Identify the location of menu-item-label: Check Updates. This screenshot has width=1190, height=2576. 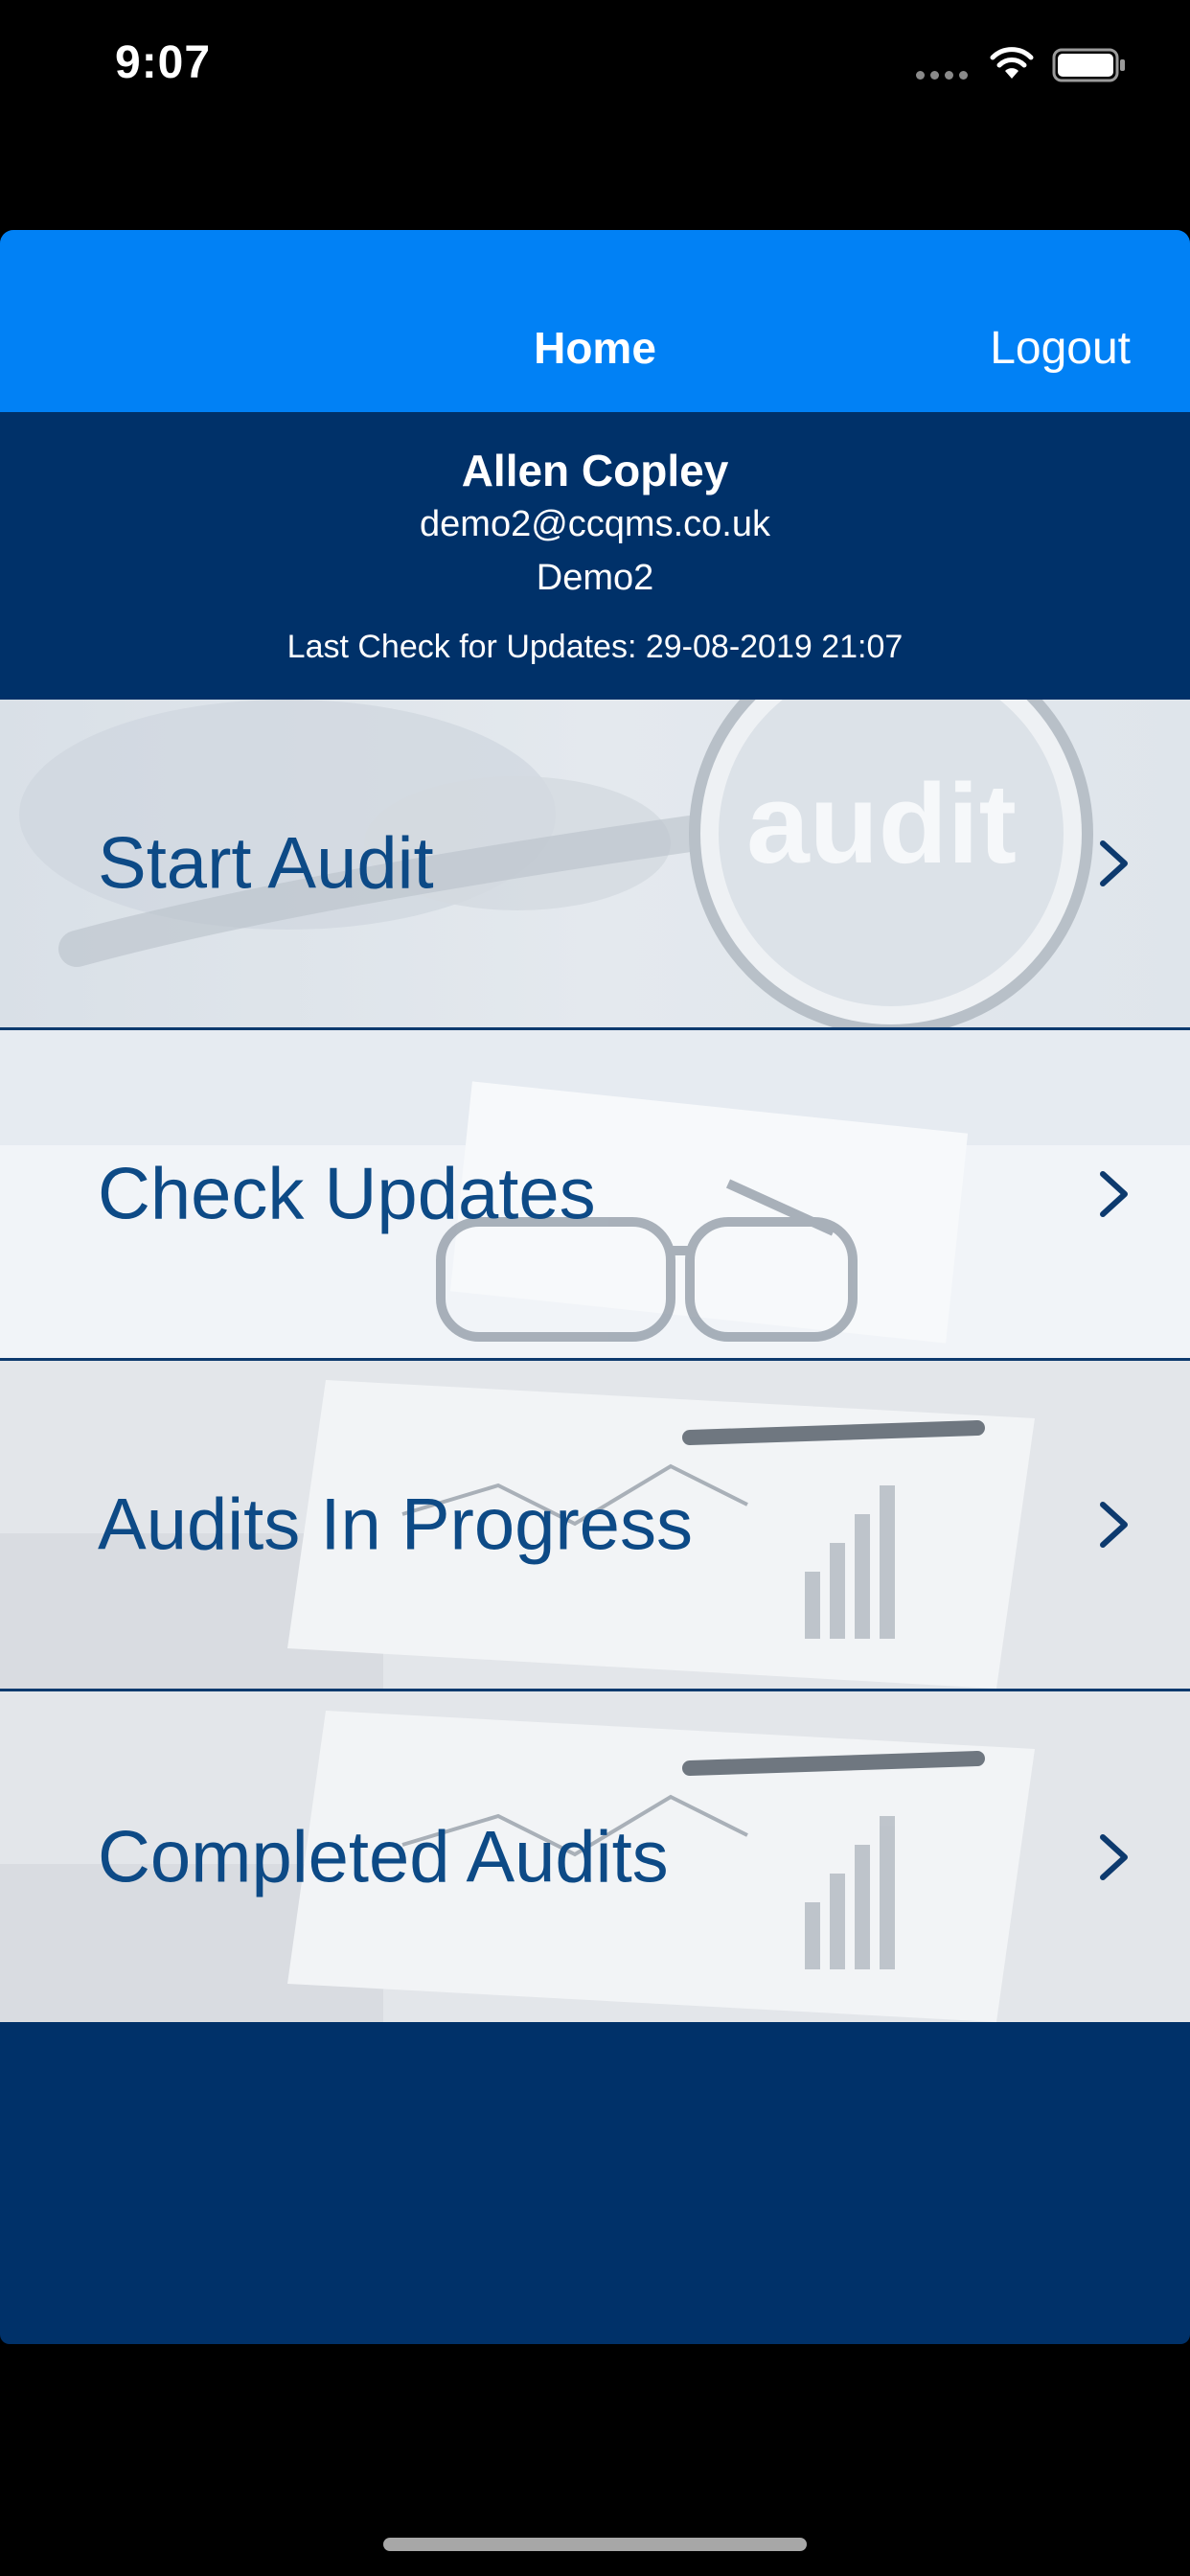
(347, 1194).